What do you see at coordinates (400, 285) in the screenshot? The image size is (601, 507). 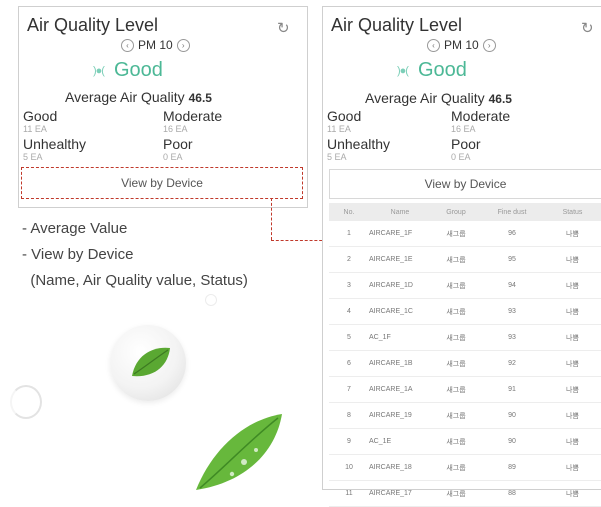 I see `table-cell: AIRCARE_1D` at bounding box center [400, 285].